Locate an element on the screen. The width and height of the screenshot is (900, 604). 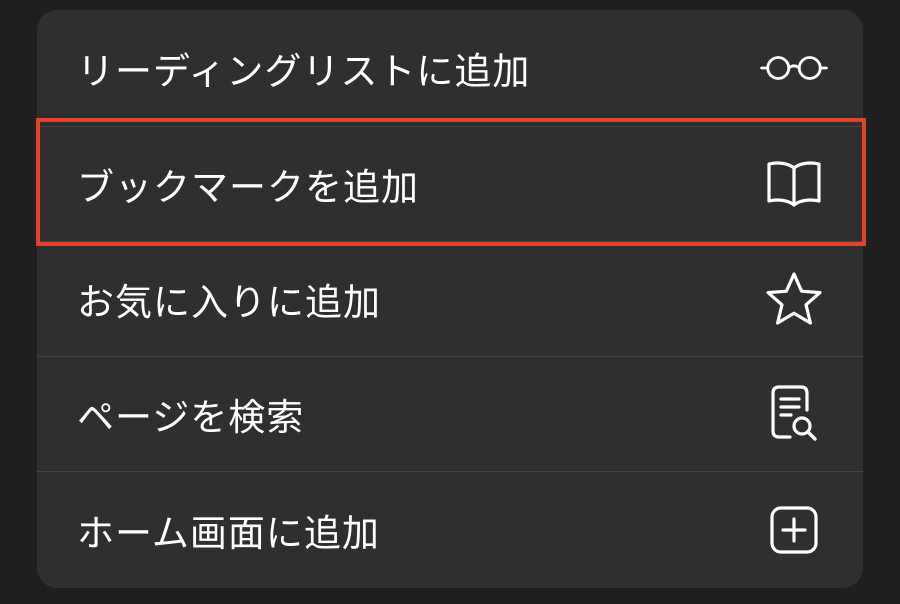
book-icon is located at coordinates (794, 184).